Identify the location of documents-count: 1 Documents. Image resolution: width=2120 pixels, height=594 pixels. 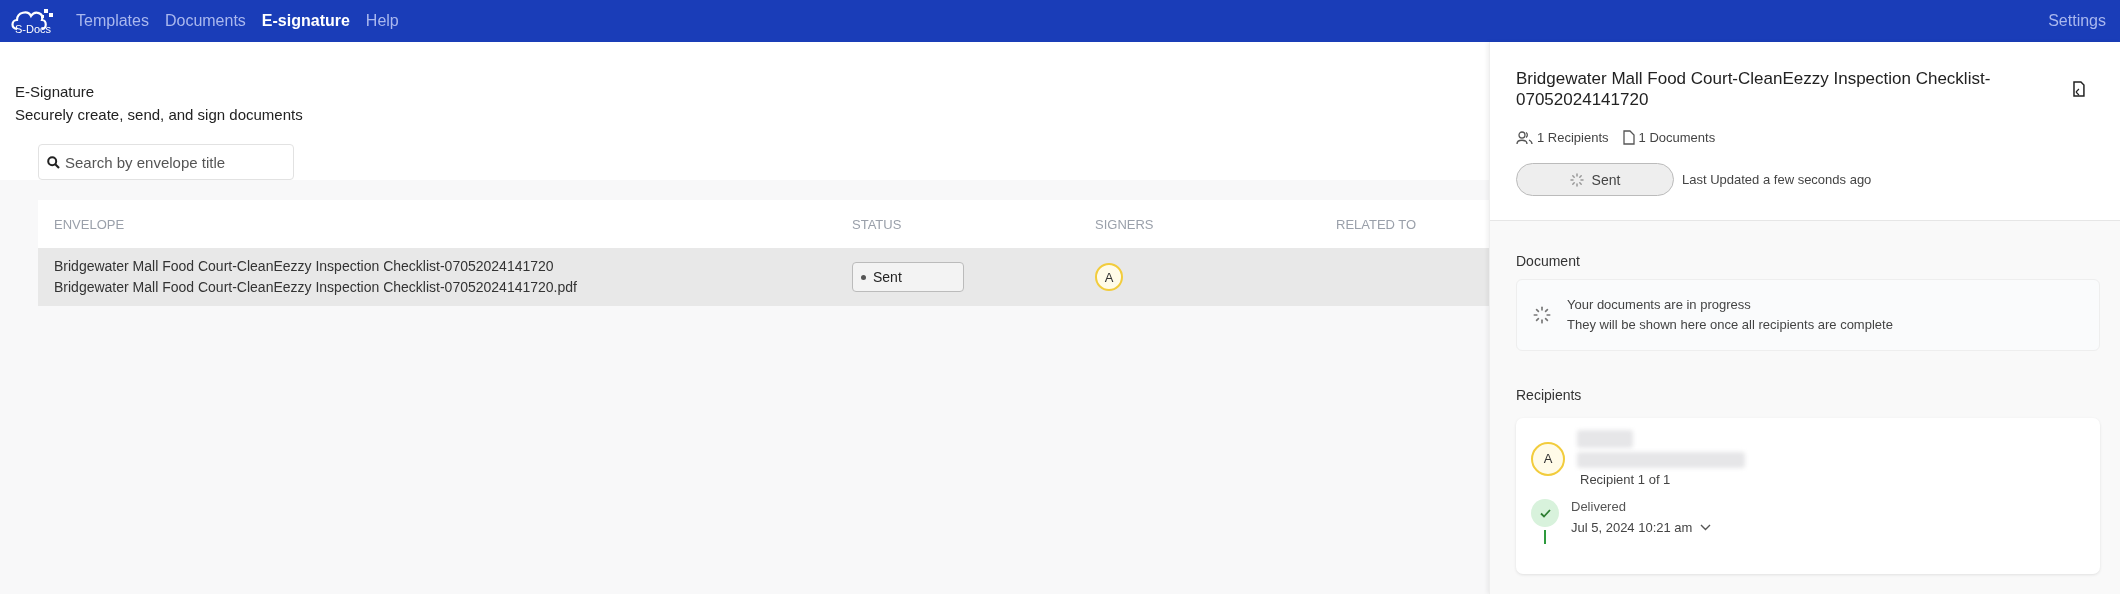
(1677, 137).